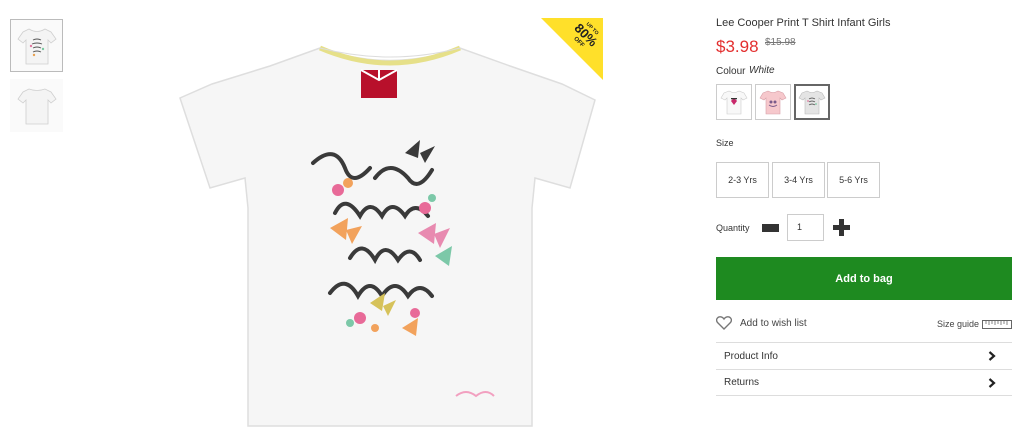  I want to click on sale-badge: UP TO 80% OFF, so click(572, 49).